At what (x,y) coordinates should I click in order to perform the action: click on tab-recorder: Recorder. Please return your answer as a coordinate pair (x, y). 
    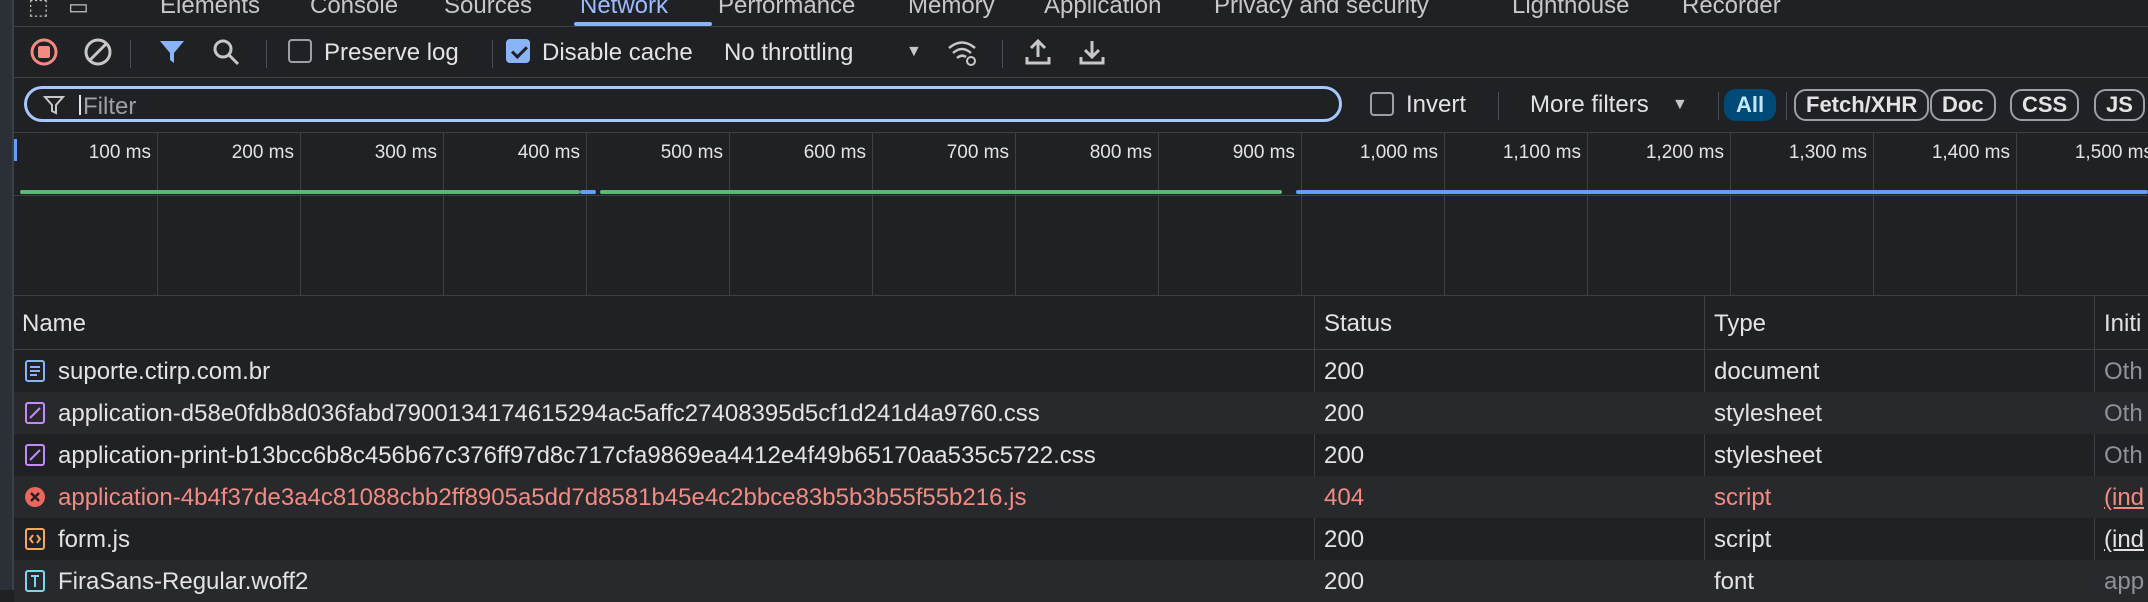
    Looking at the image, I should click on (1731, 10).